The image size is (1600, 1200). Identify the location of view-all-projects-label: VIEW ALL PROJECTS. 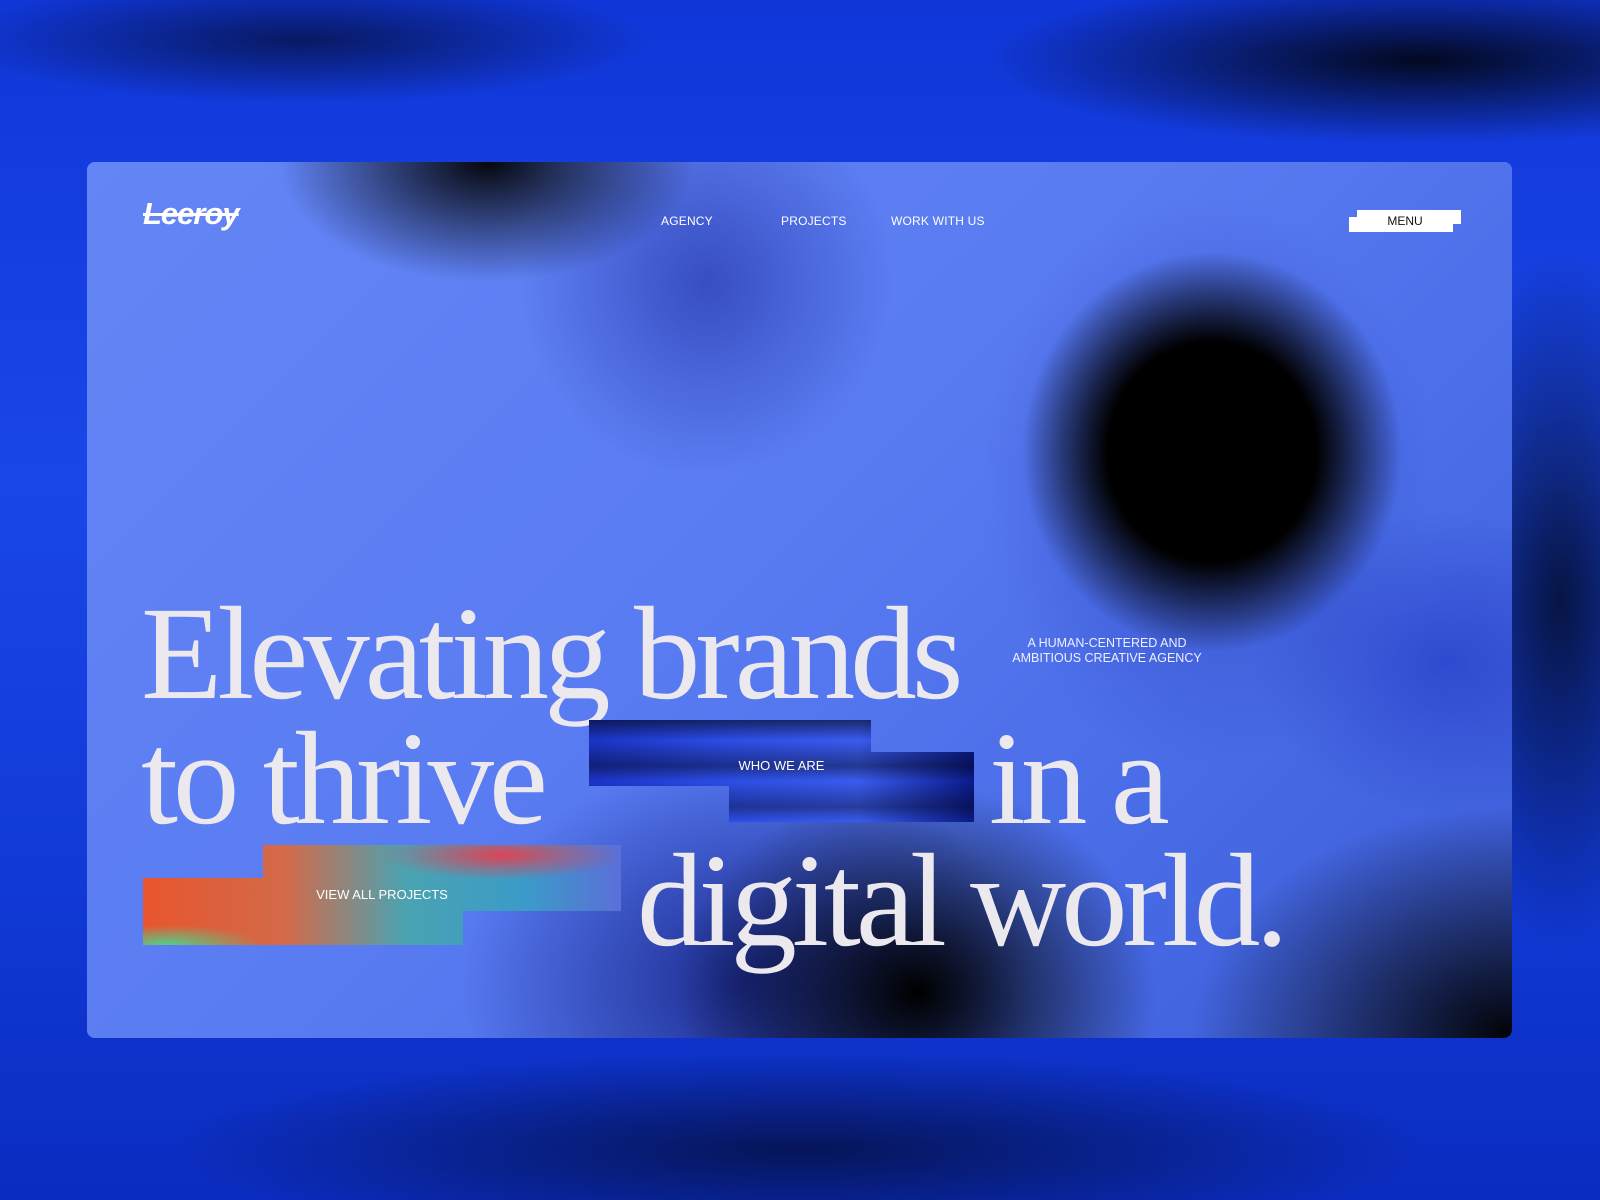
(382, 894).